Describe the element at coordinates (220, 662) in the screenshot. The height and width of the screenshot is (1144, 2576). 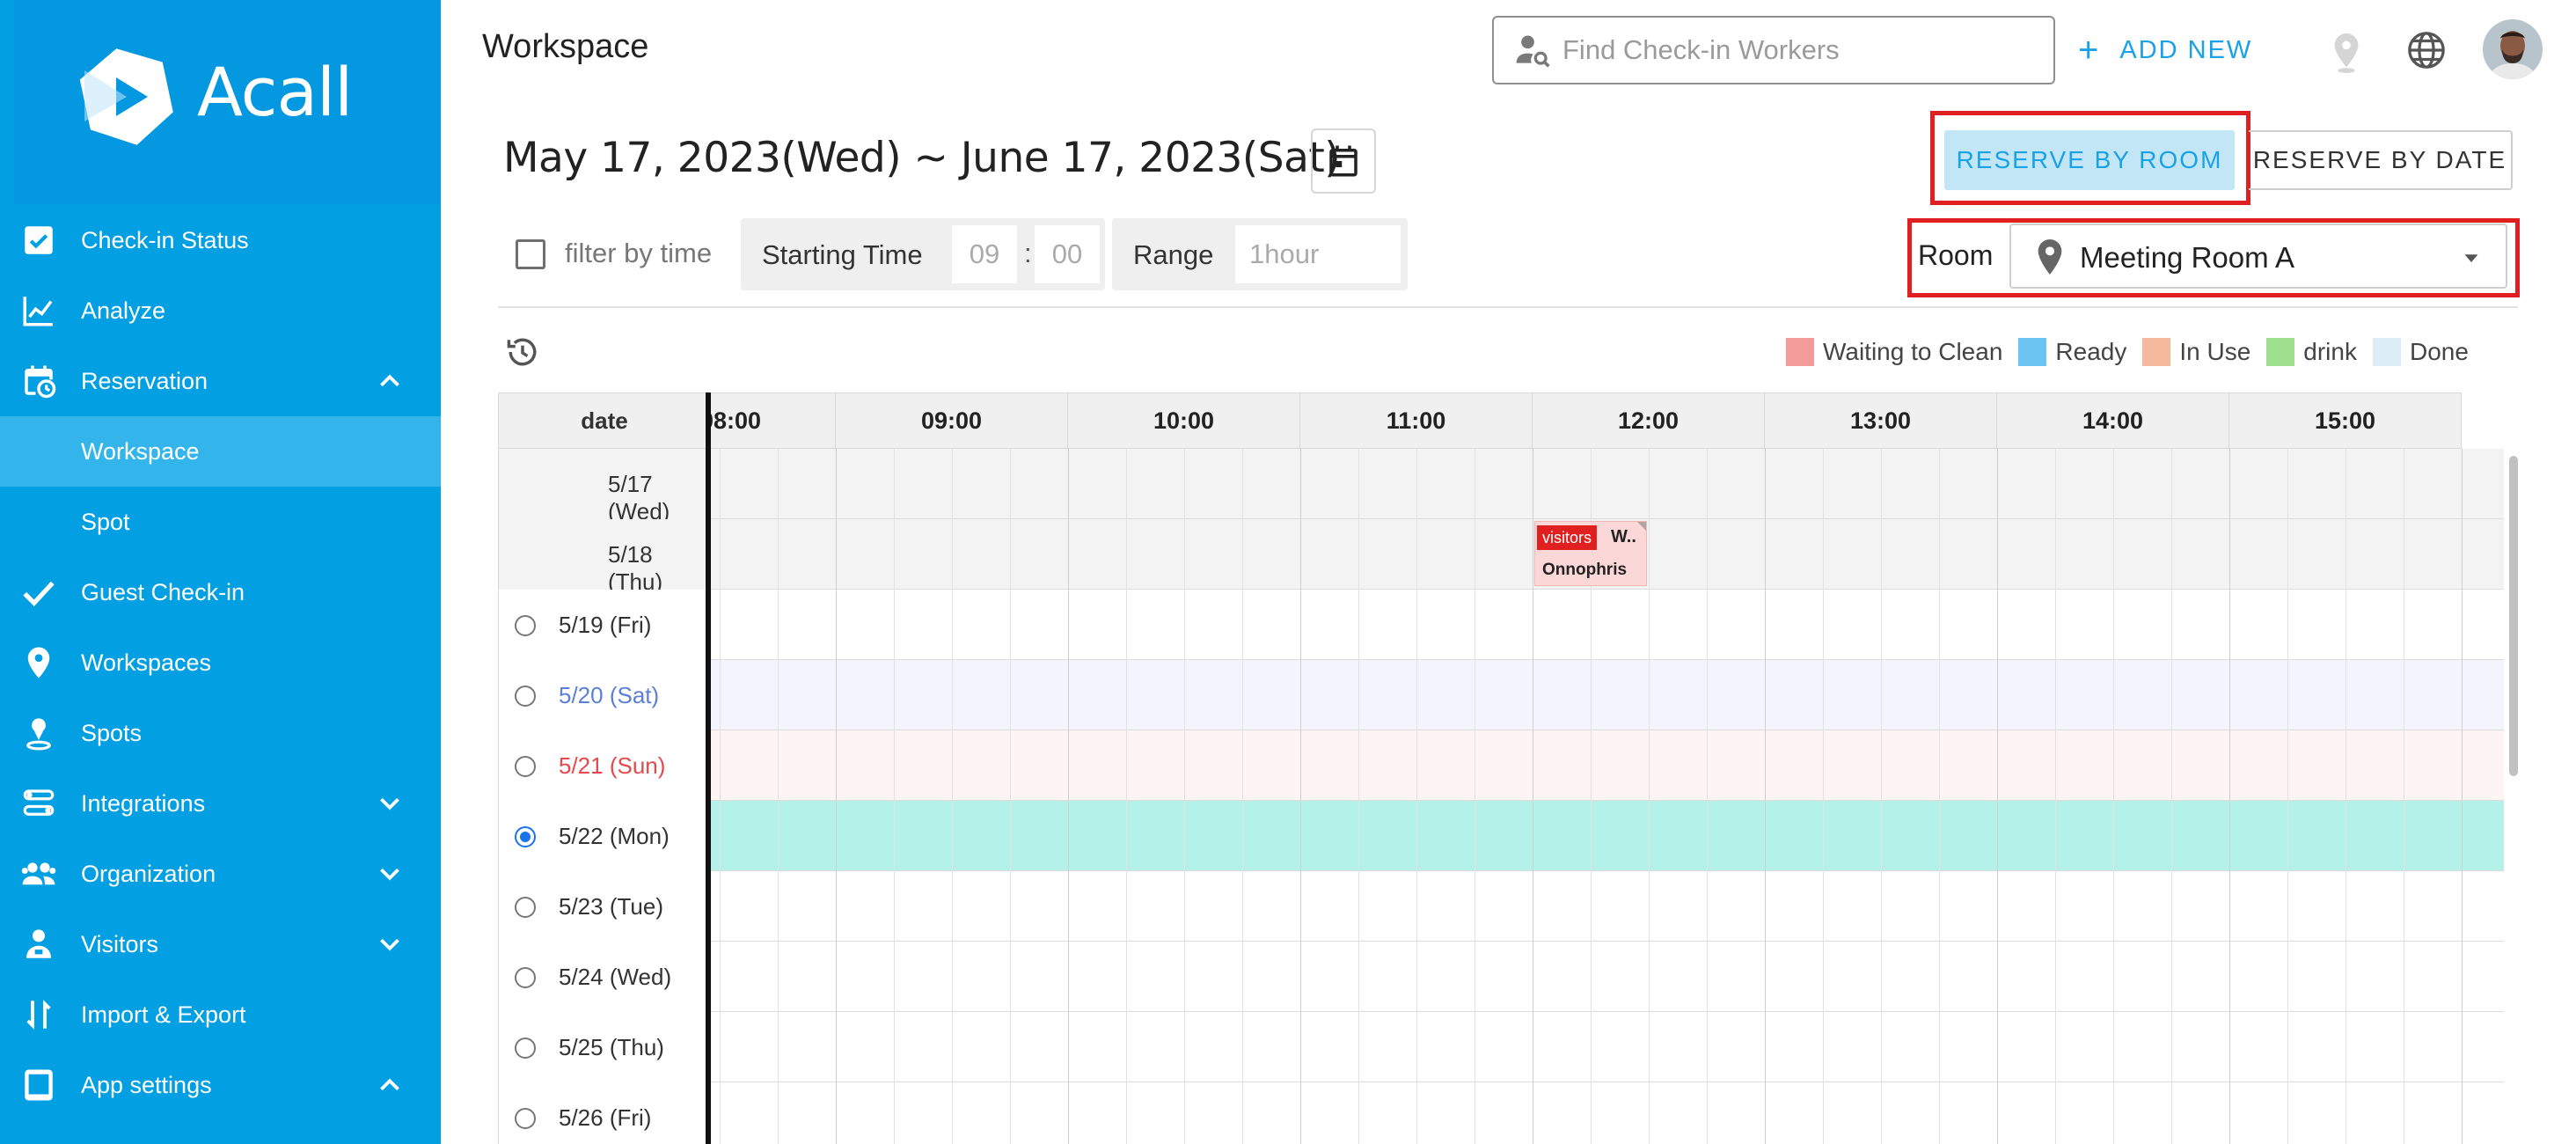
I see `sidebar-item-workspaces: Workspaces` at that location.